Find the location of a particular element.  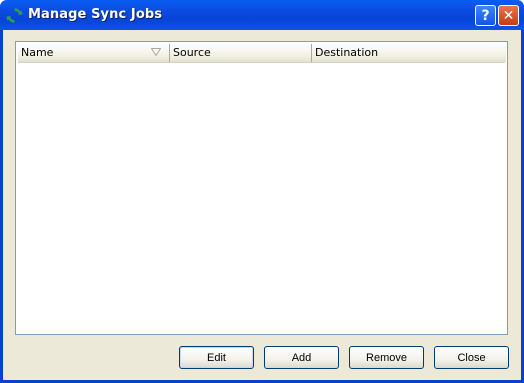

edit-button-label: Edit is located at coordinates (216, 357).